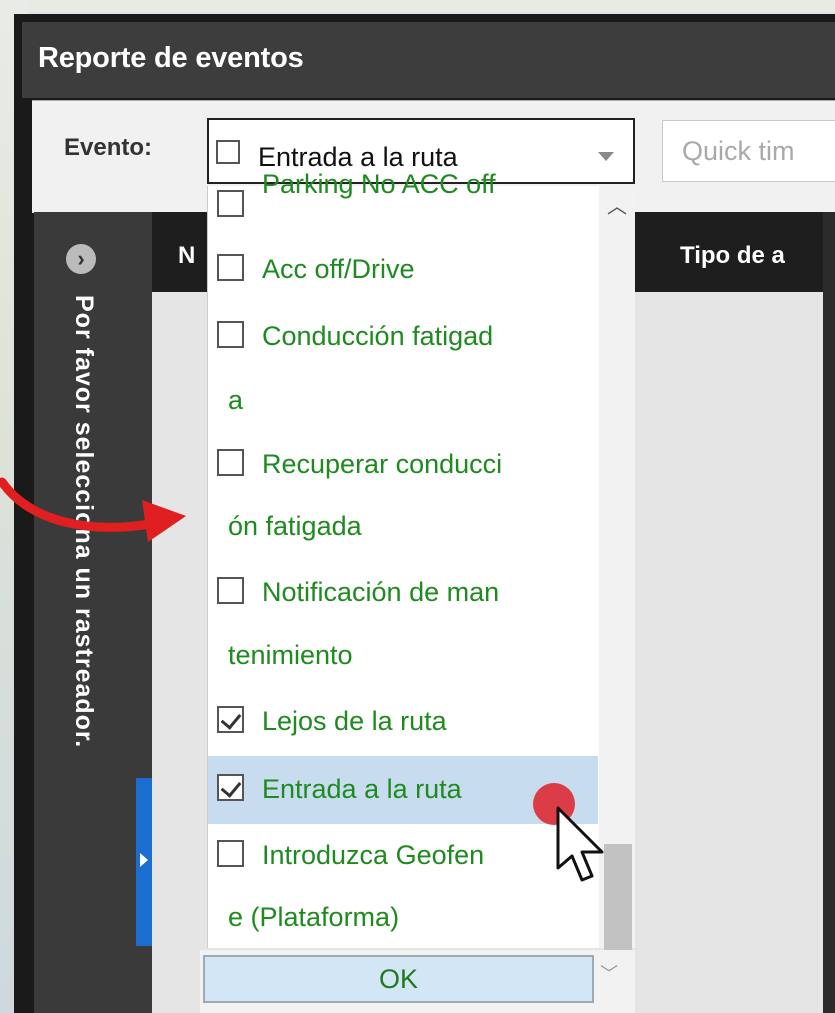 The image size is (835, 1013). Describe the element at coordinates (228, 152) in the screenshot. I see `select-all-checkbox` at that location.